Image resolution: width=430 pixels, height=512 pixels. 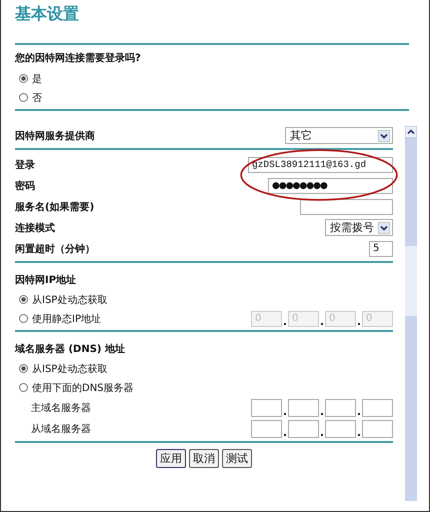 What do you see at coordinates (55, 135) in the screenshot?
I see `field-label: 因特网服务提供商` at bounding box center [55, 135].